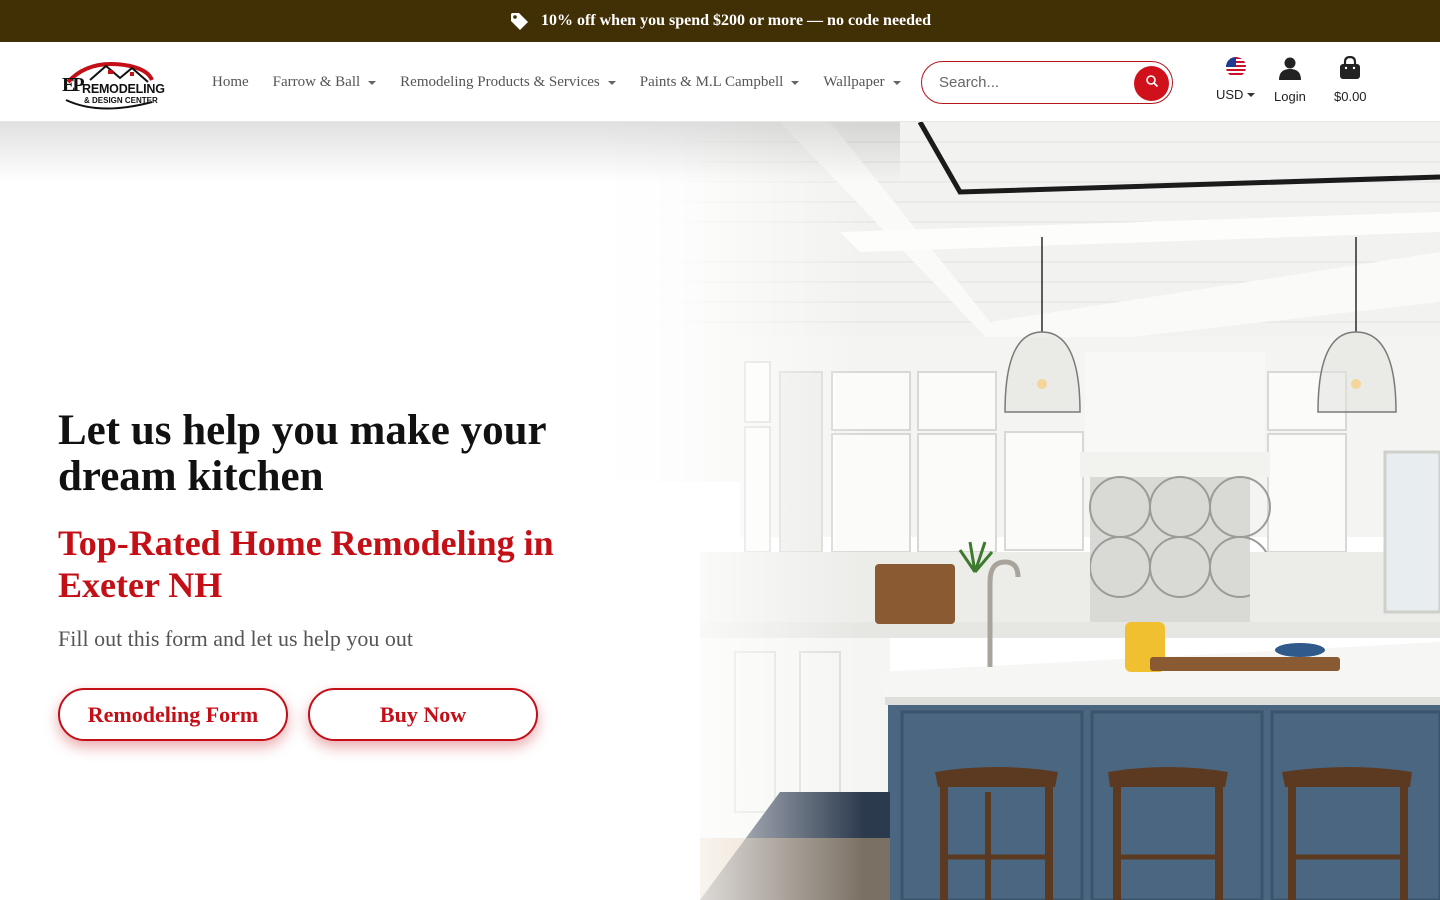 The width and height of the screenshot is (1440, 900). I want to click on nav-item-label: Paints & M.L Campbell, so click(711, 81).